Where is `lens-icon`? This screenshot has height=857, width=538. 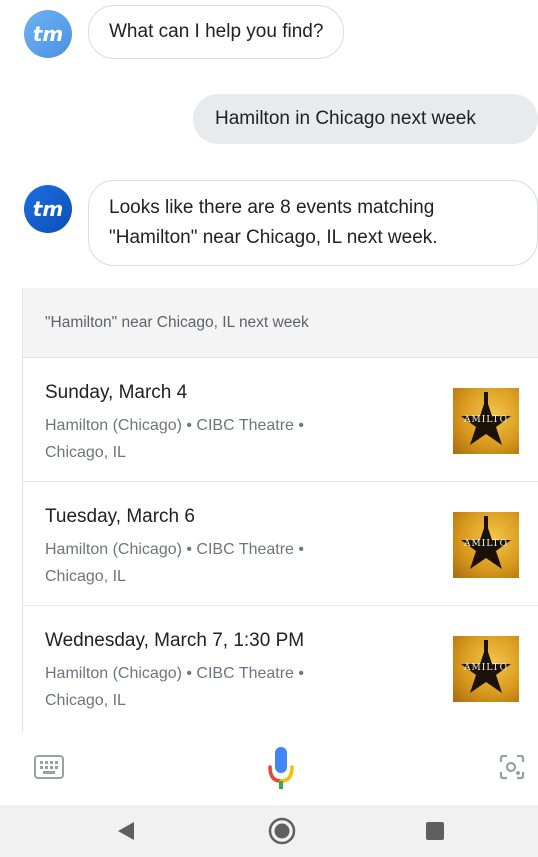 lens-icon is located at coordinates (512, 767).